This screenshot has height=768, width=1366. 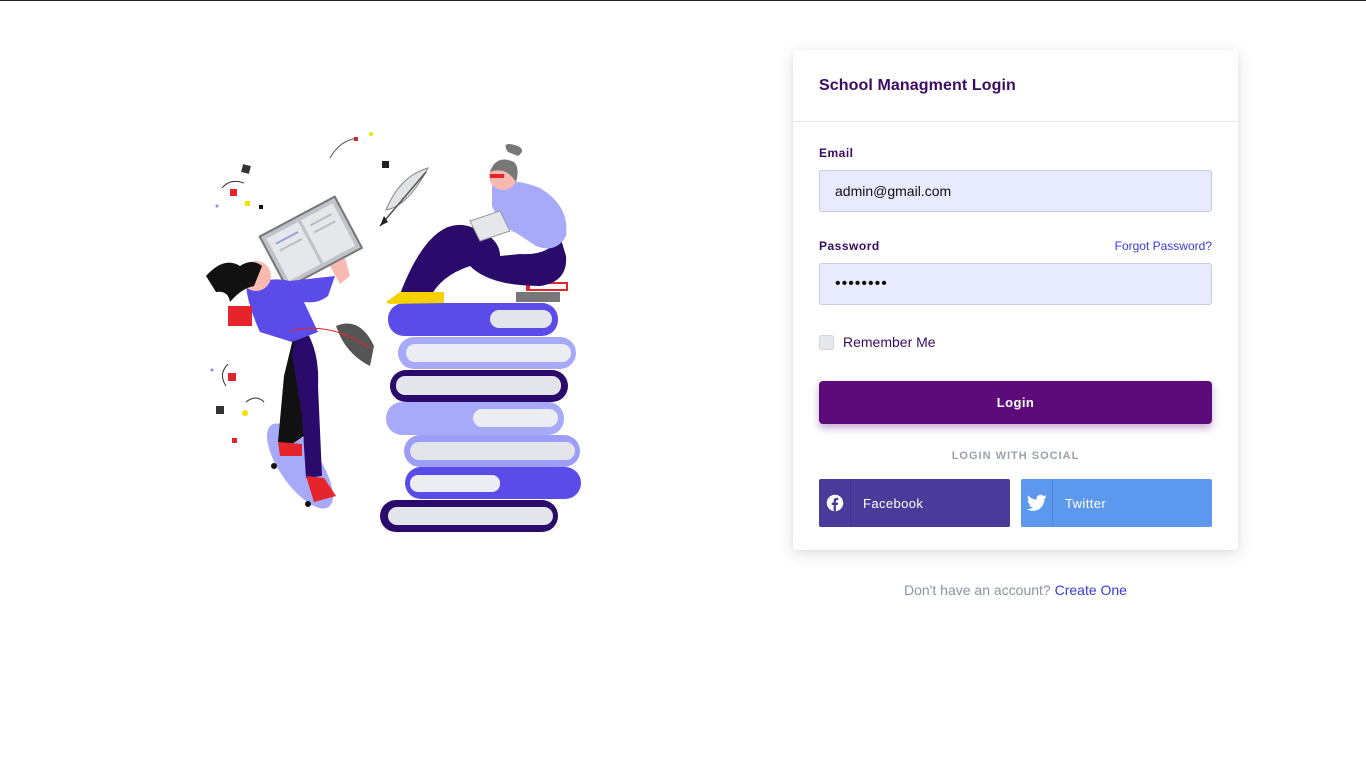 I want to click on email-label: Email, so click(x=836, y=153).